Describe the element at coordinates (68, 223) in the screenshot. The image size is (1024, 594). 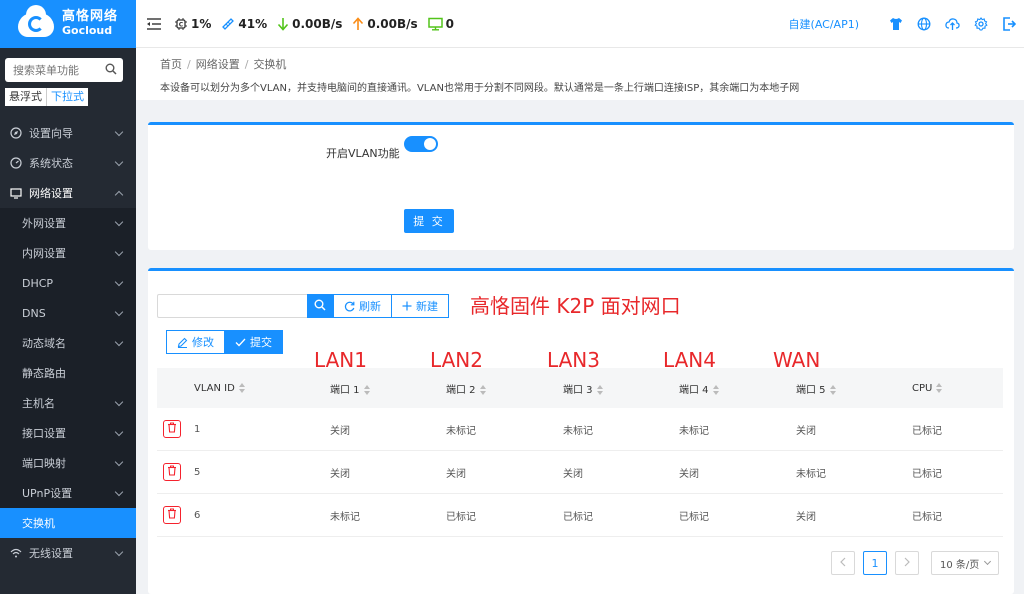
I see `sidebar-subitem-wan: 外网设置` at that location.